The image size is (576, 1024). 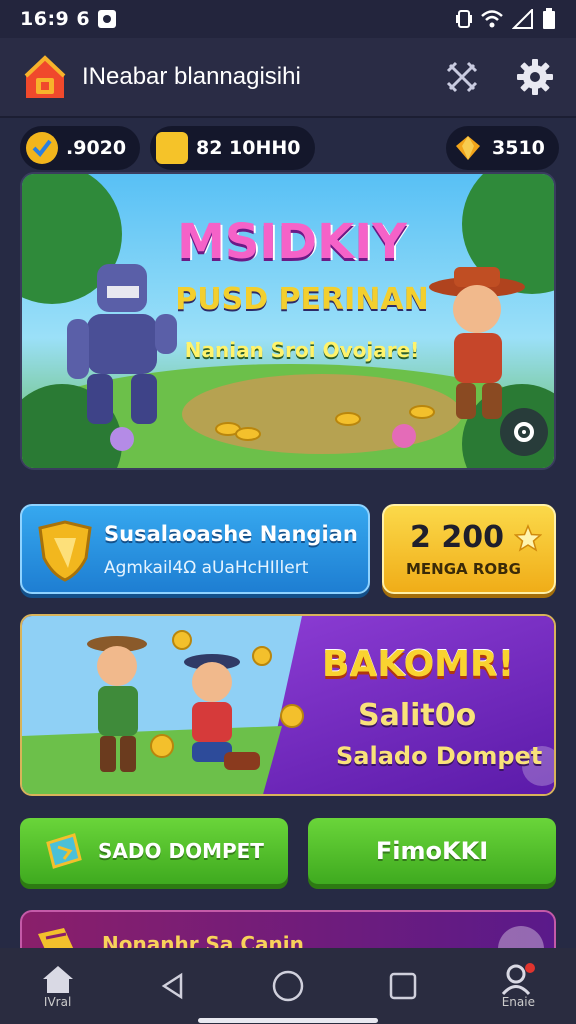 I want to click on status-time: 16:9 6, so click(x=55, y=19).